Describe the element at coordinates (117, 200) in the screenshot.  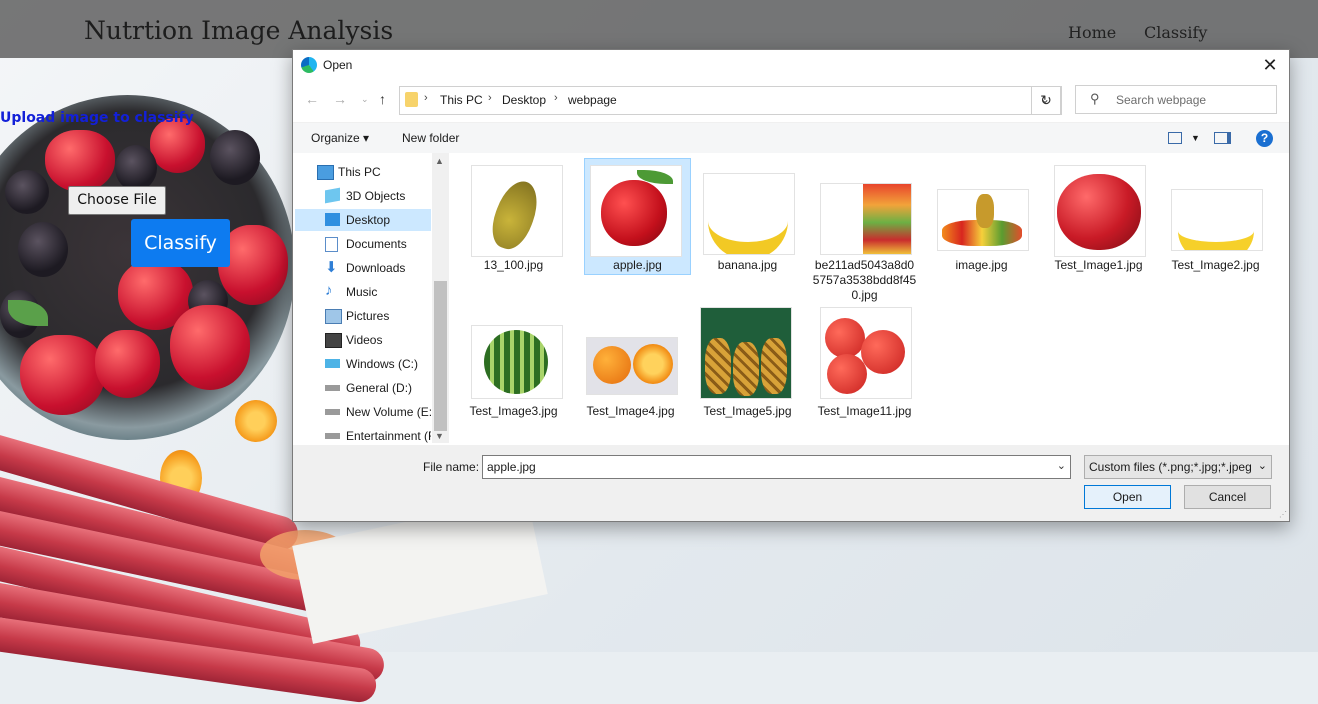
I see `choose-file-button: Choose File` at that location.